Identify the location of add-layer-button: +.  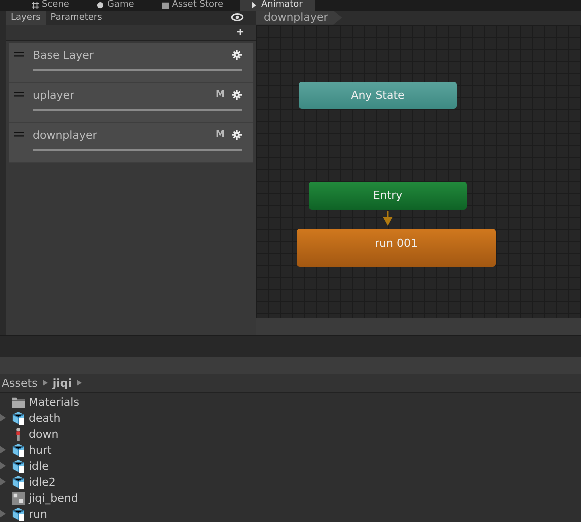
(240, 32).